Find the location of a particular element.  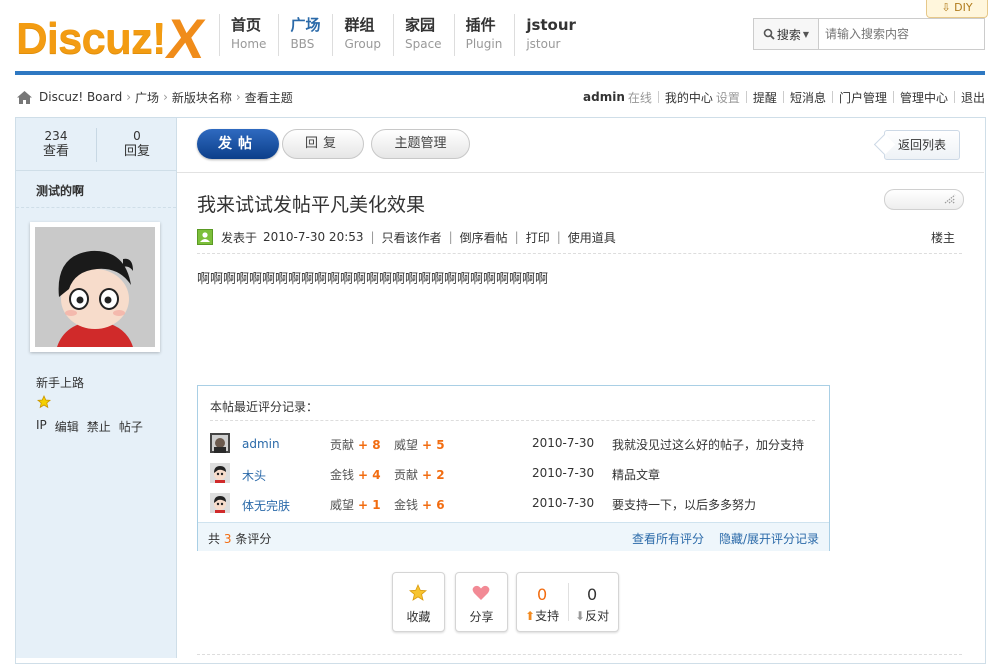

logout-link: 退出 is located at coordinates (973, 97).